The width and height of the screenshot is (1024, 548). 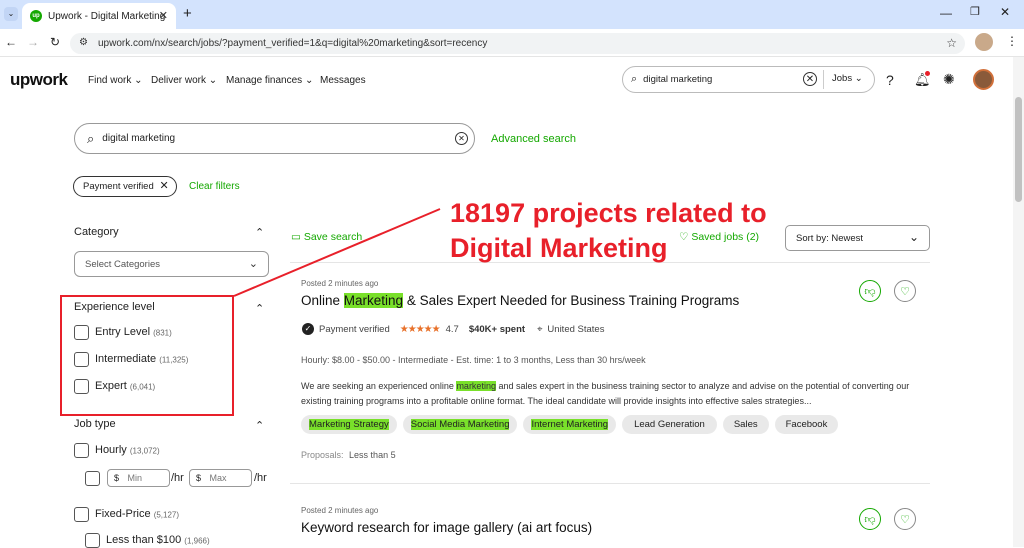 What do you see at coordinates (608, 213) in the screenshot?
I see `annotation-line-1: 18197 projects related to` at bounding box center [608, 213].